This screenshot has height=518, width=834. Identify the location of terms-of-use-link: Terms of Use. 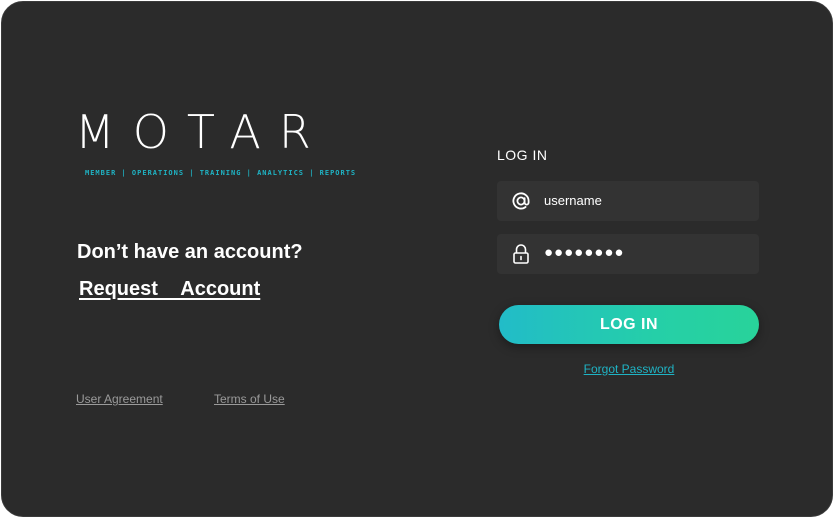
(249, 399).